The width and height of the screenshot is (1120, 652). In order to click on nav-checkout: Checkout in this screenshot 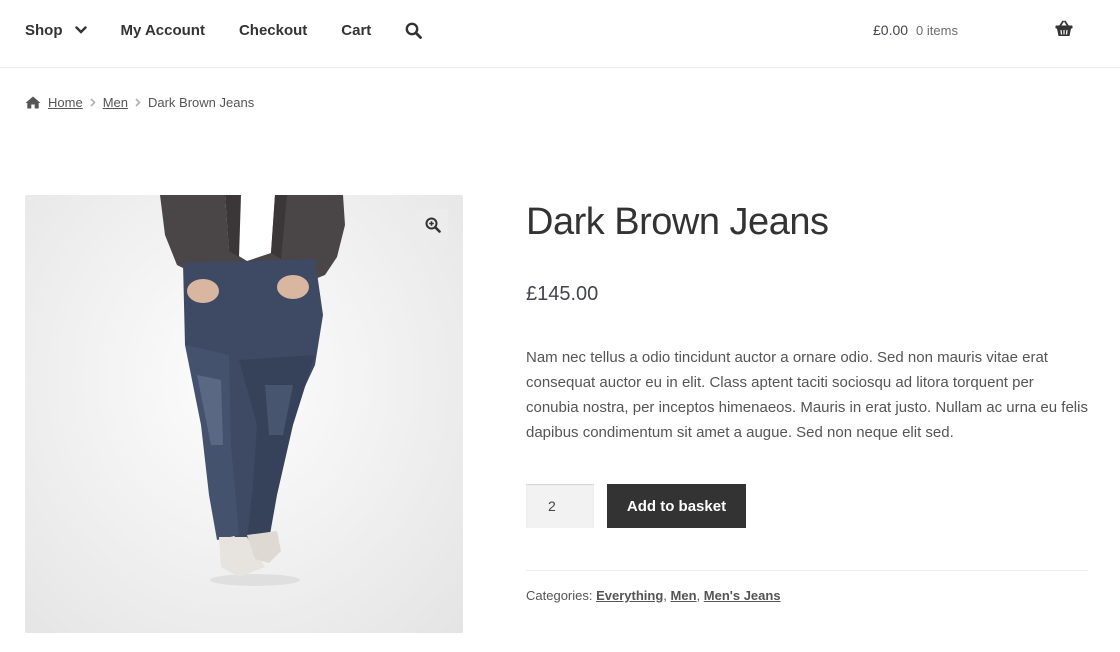, I will do `click(273, 30)`.